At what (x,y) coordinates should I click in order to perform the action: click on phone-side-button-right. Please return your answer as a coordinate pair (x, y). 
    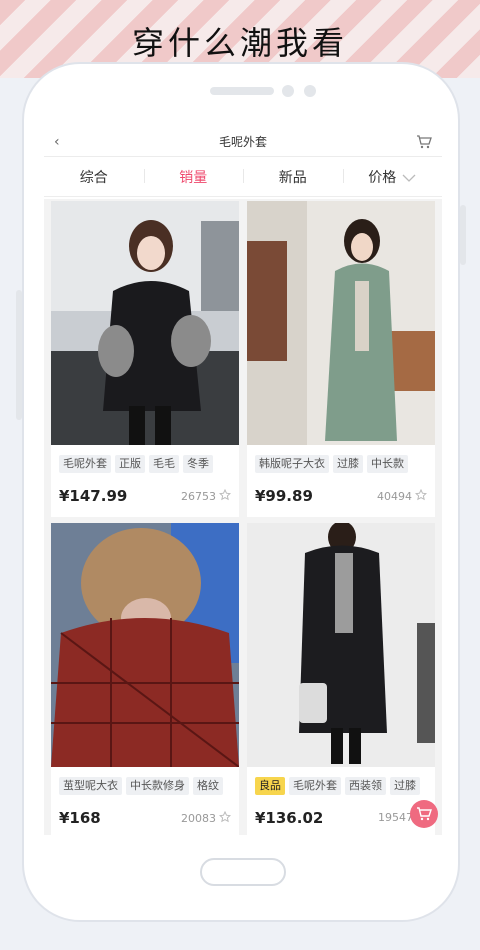
    Looking at the image, I should click on (463, 235).